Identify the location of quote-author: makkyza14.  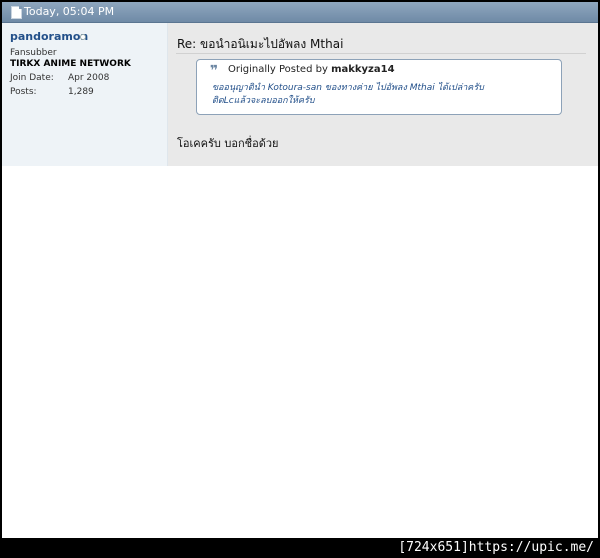
(362, 69).